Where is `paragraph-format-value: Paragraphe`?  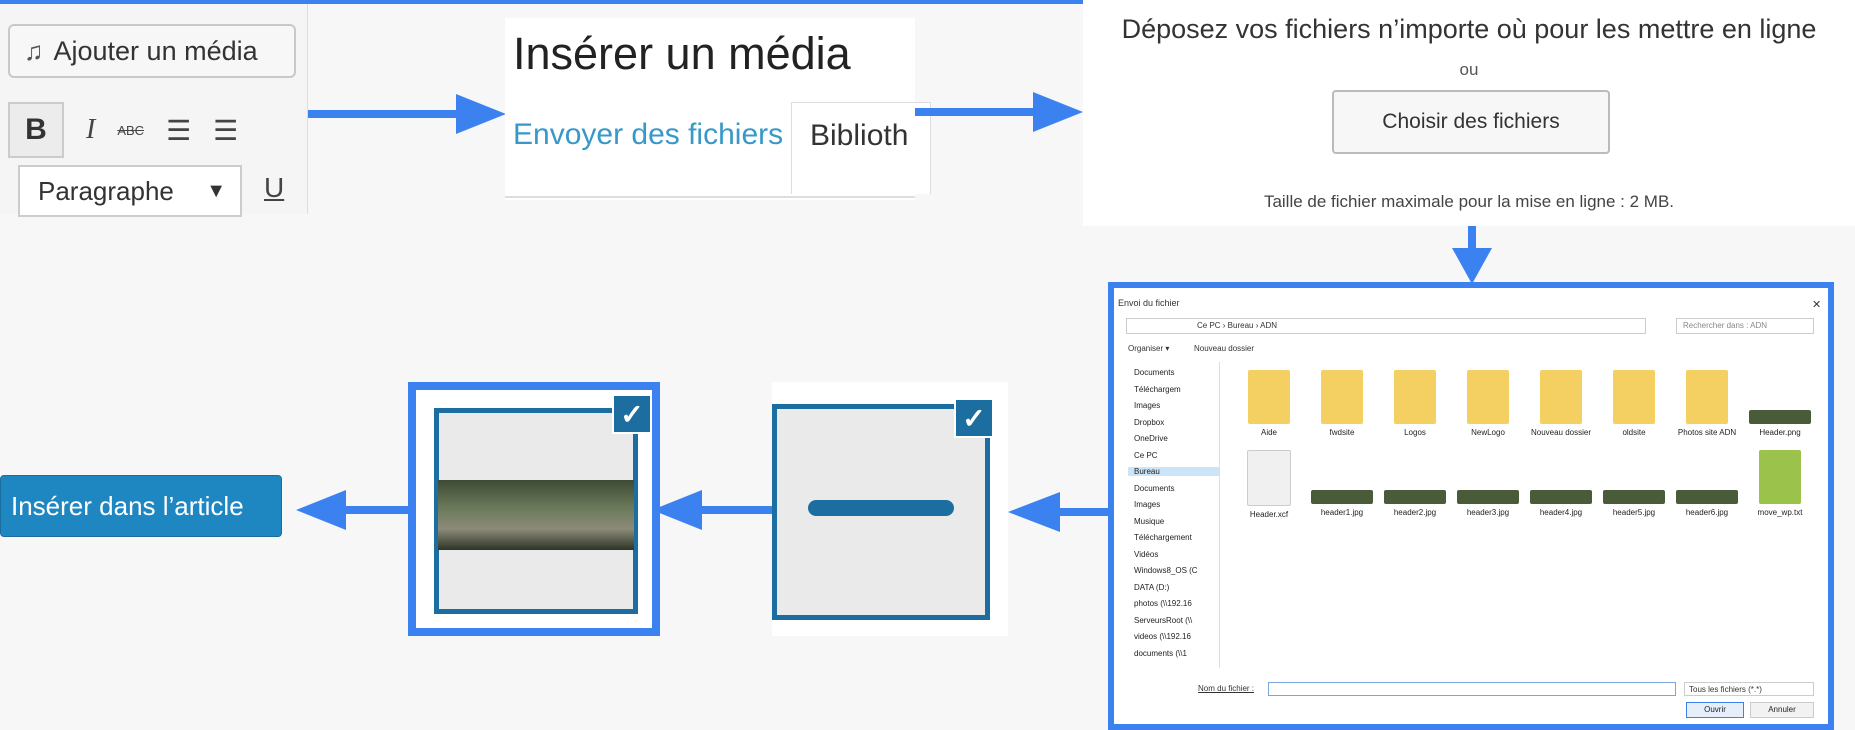 paragraph-format-value: Paragraphe is located at coordinates (106, 190).